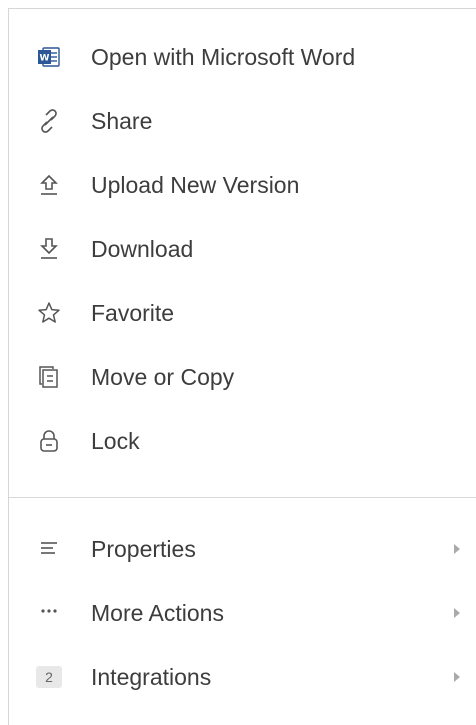 Image resolution: width=476 pixels, height=725 pixels. Describe the element at coordinates (49, 549) in the screenshot. I see `properties-icon` at that location.